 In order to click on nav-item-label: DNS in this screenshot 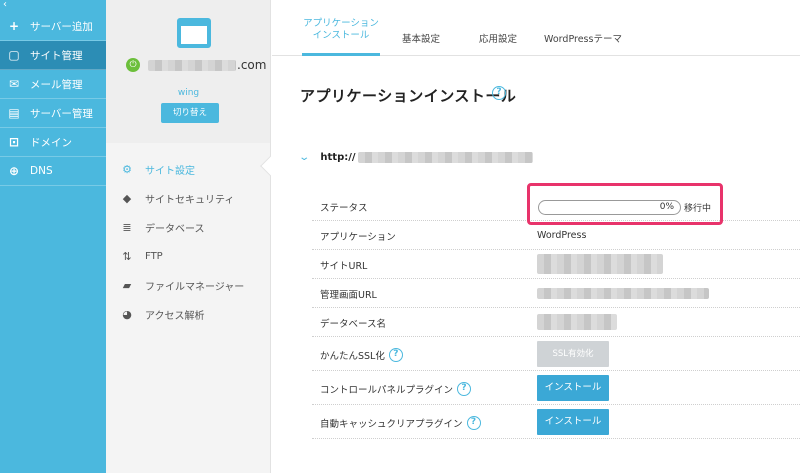, I will do `click(41, 171)`.